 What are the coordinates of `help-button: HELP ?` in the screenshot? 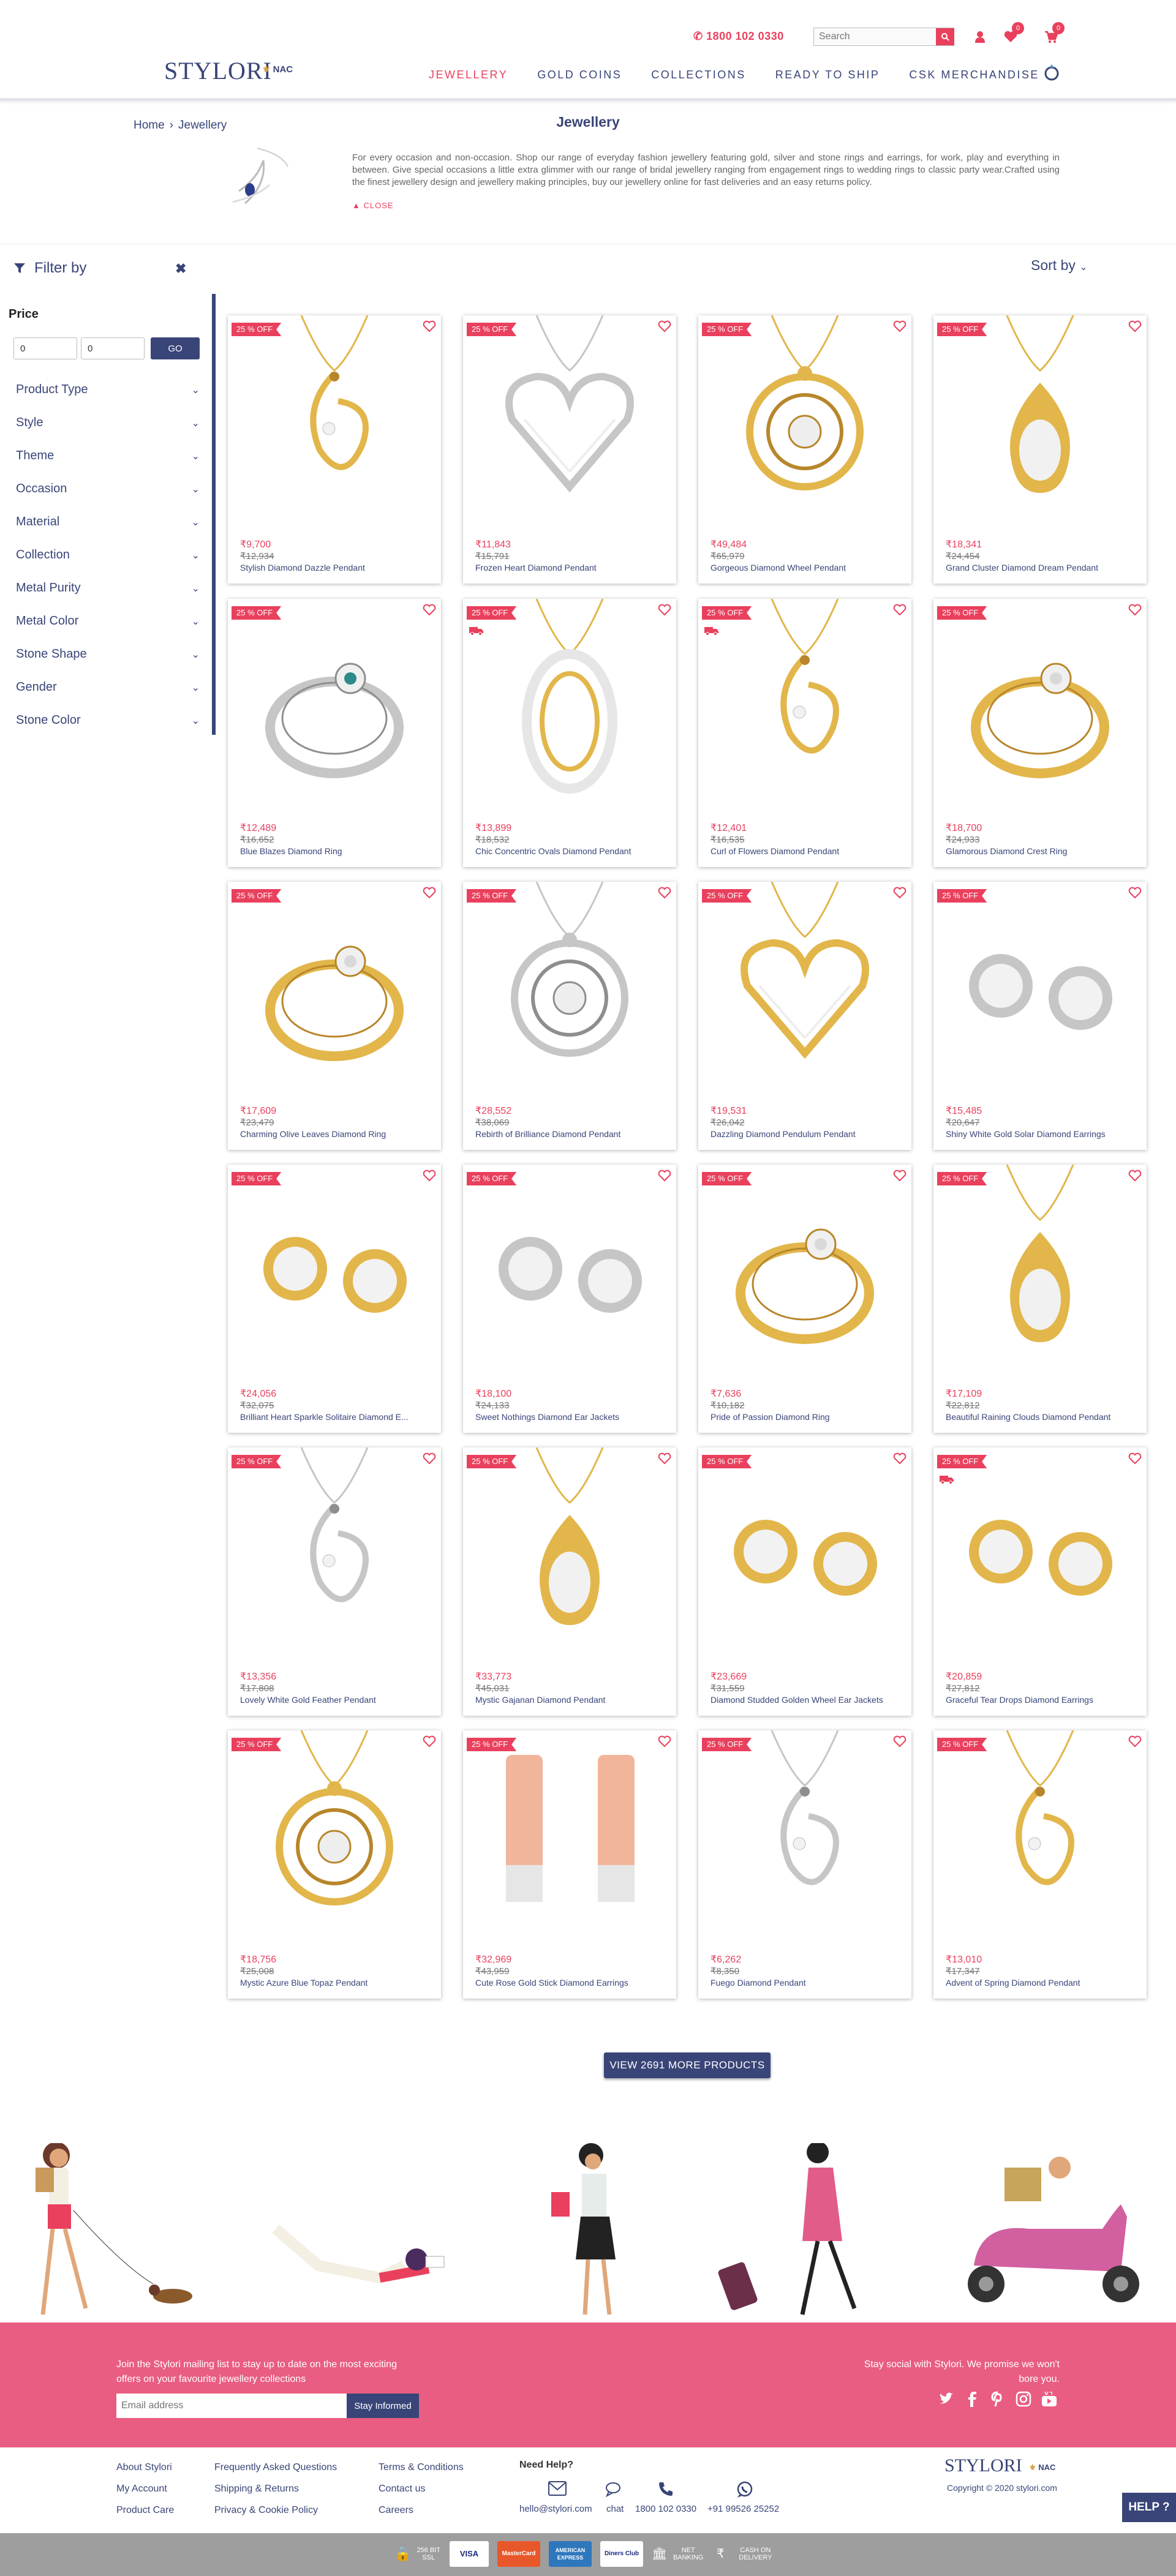 It's located at (1149, 2507).